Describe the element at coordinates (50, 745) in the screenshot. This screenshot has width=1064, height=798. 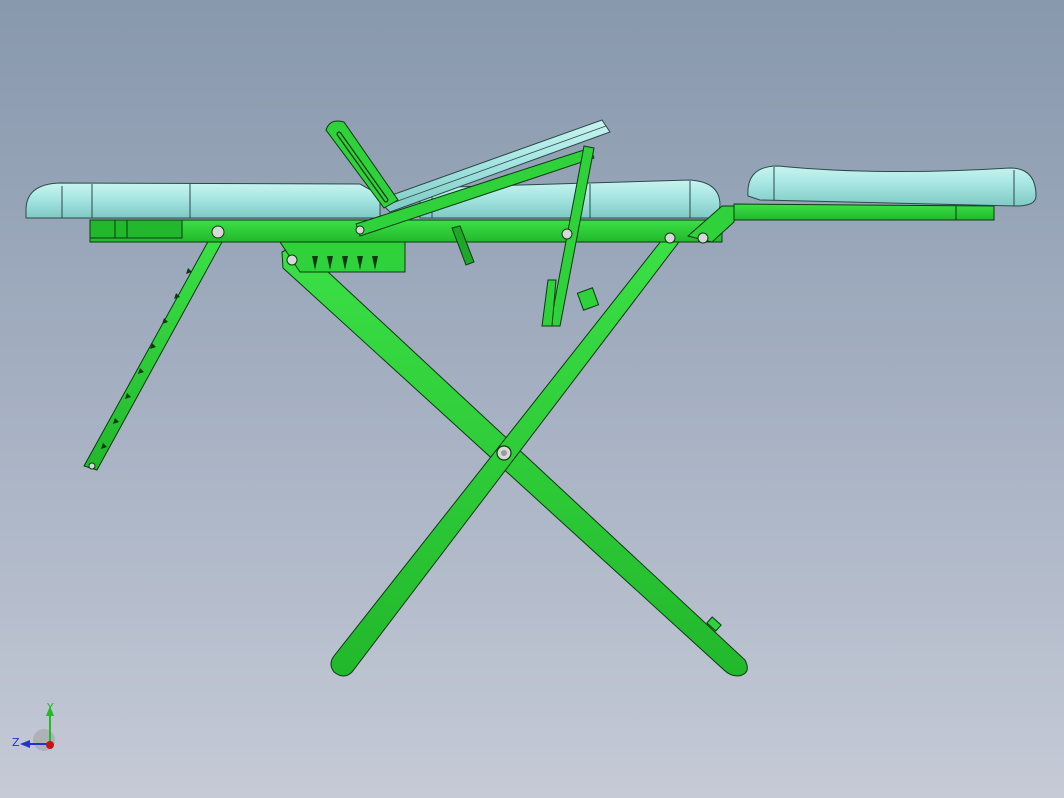
I see `triad-x-axis` at that location.